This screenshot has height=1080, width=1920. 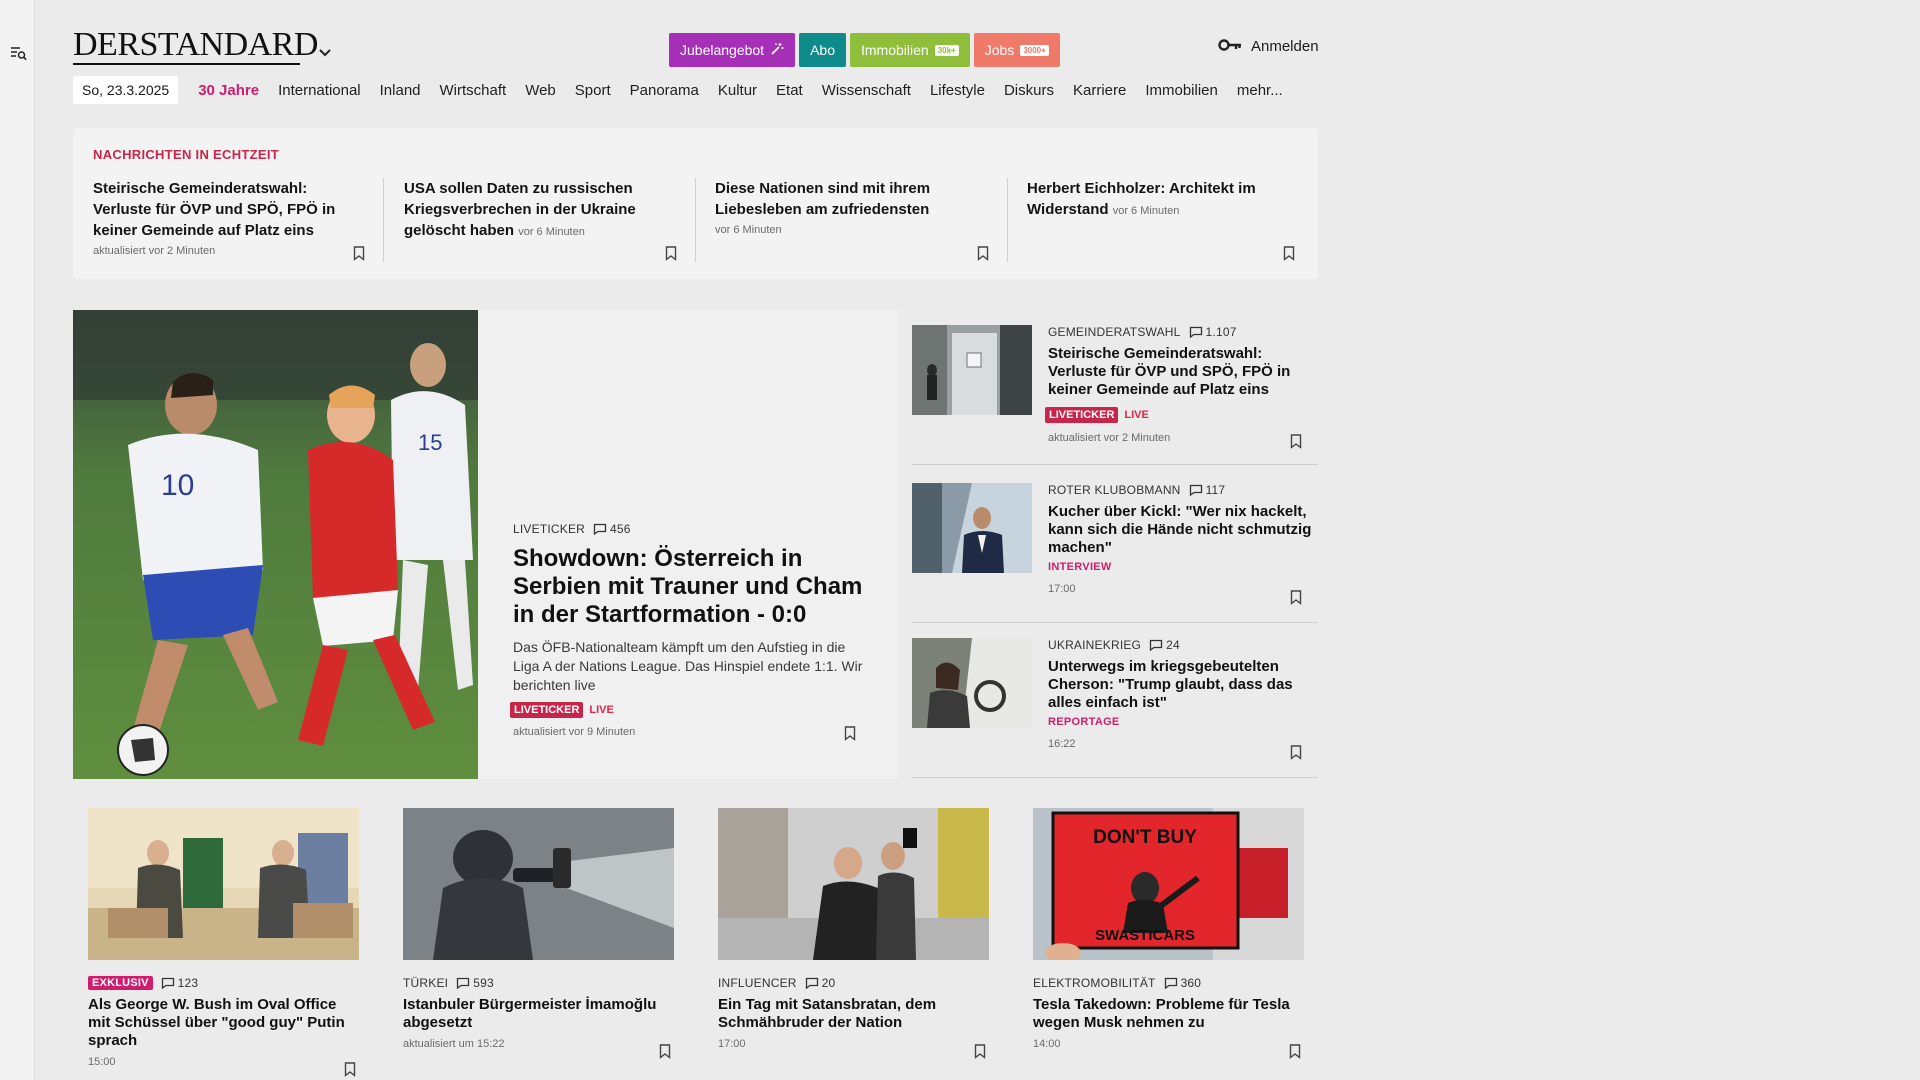 I want to click on liveticker-badge: LIVETICKER, so click(x=547, y=710).